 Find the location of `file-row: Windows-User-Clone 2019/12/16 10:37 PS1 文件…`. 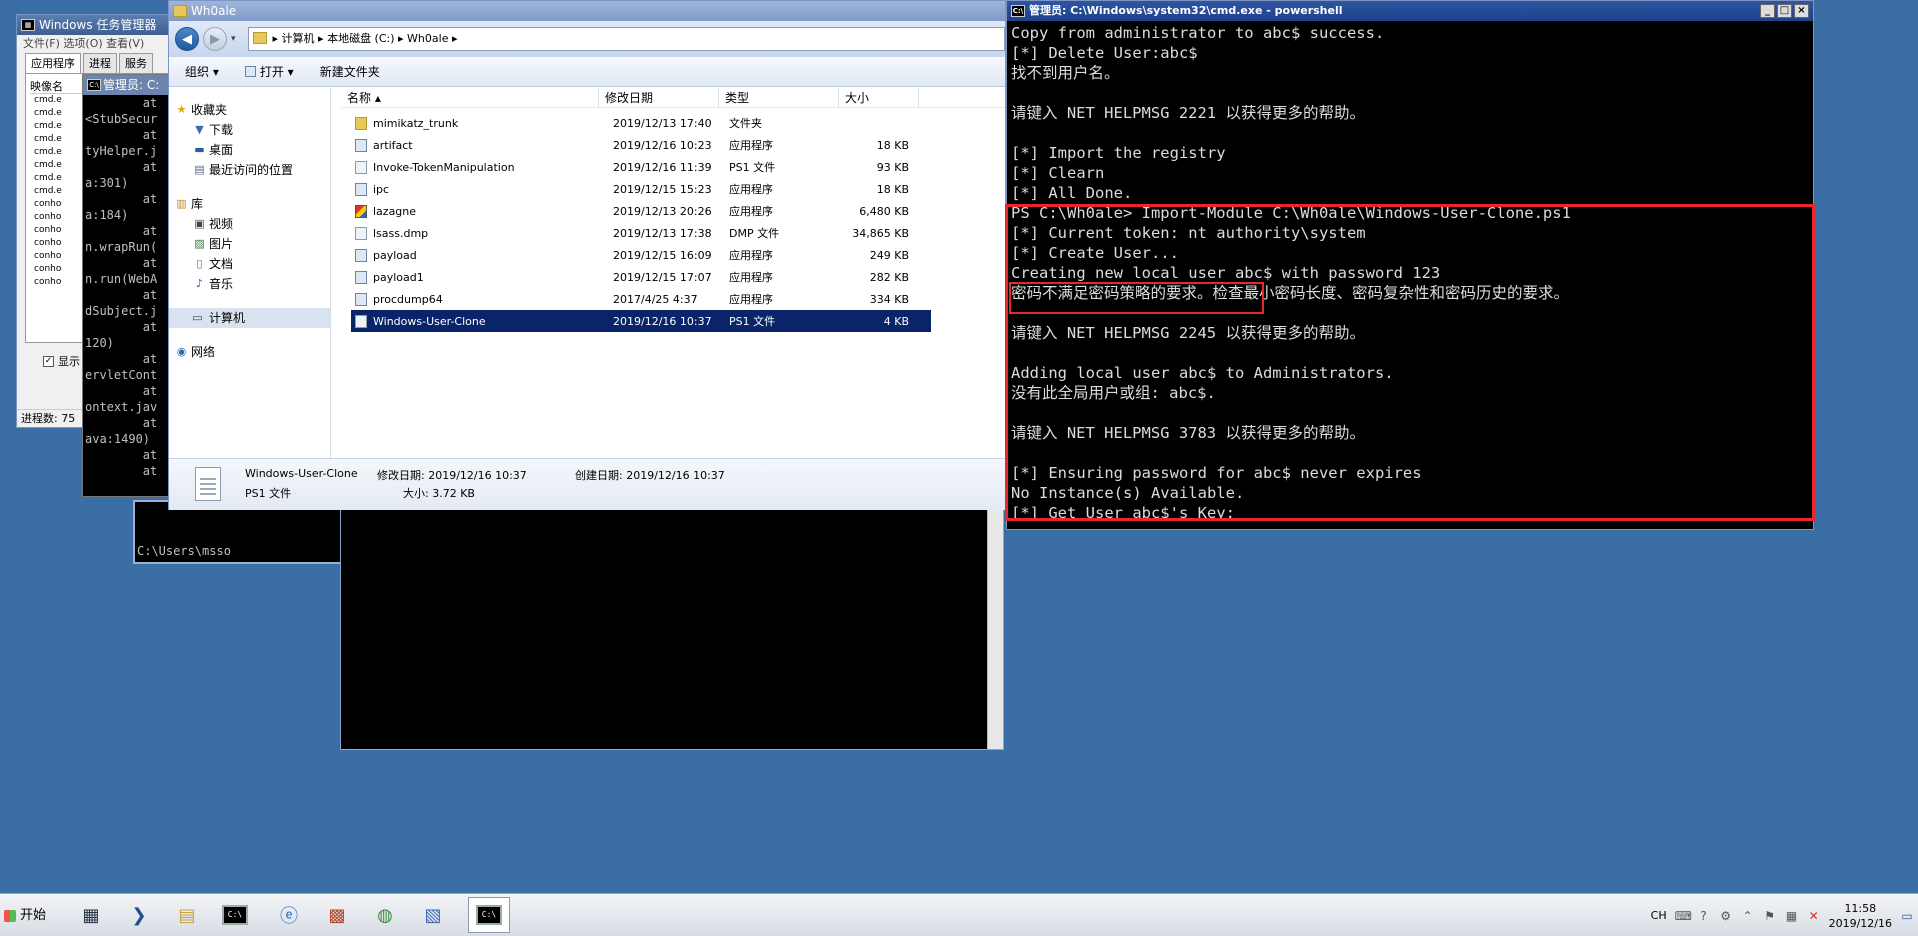

file-row: Windows-User-Clone 2019/12/16 10:37 PS1 文件… is located at coordinates (641, 321).